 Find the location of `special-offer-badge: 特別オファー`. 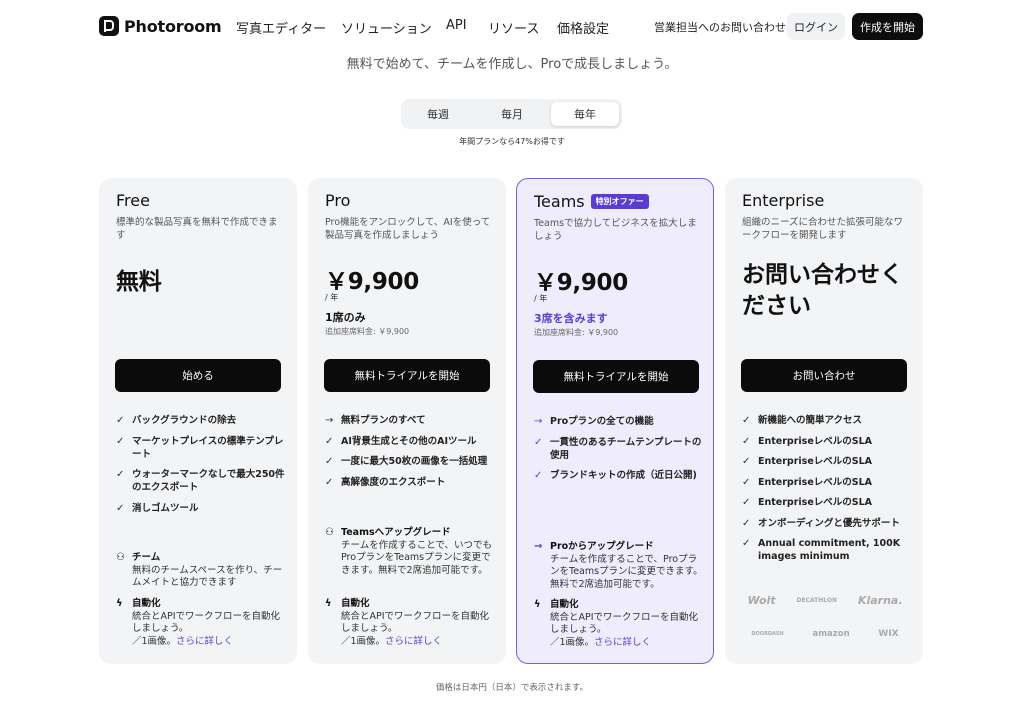

special-offer-badge: 特別オファー is located at coordinates (619, 201).